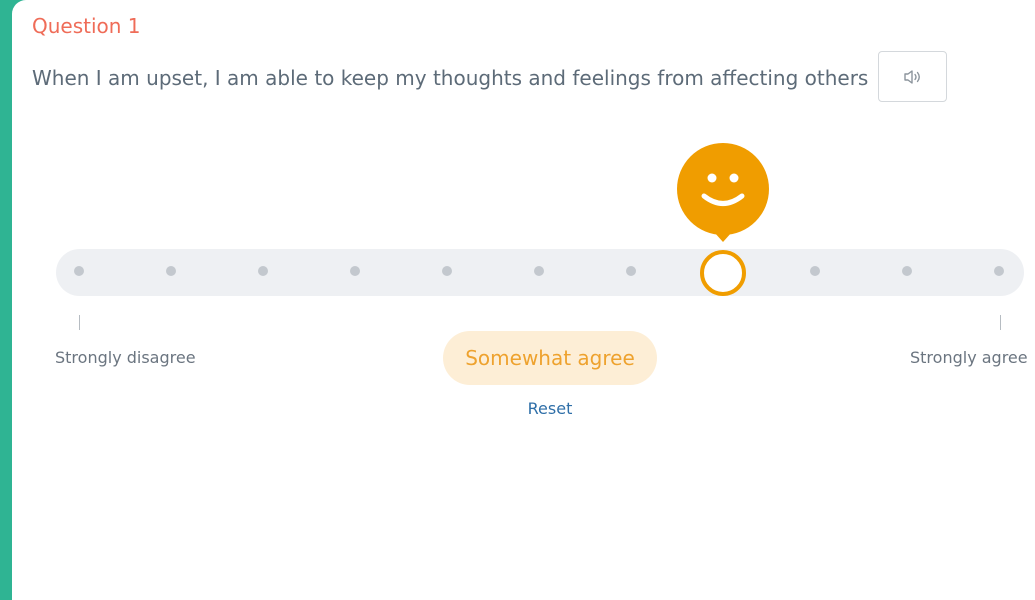  I want to click on audio-button, so click(912, 76).